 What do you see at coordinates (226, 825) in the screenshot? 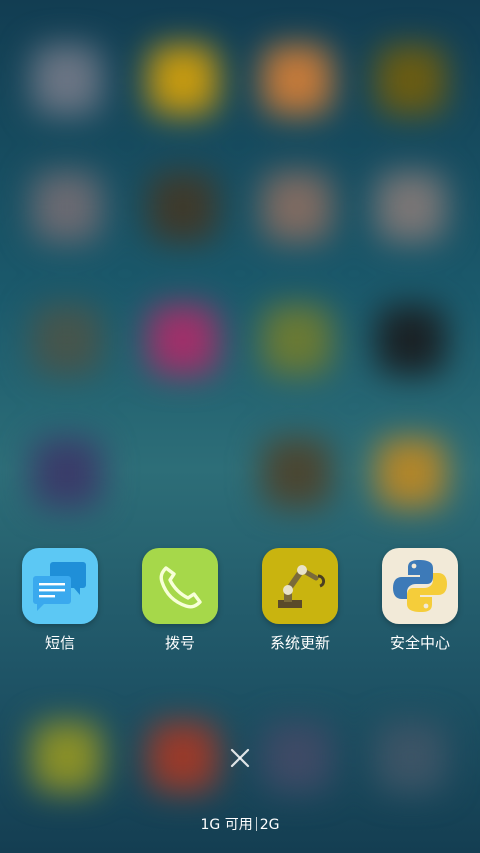
I see `memory-free: 1G 可用` at bounding box center [226, 825].